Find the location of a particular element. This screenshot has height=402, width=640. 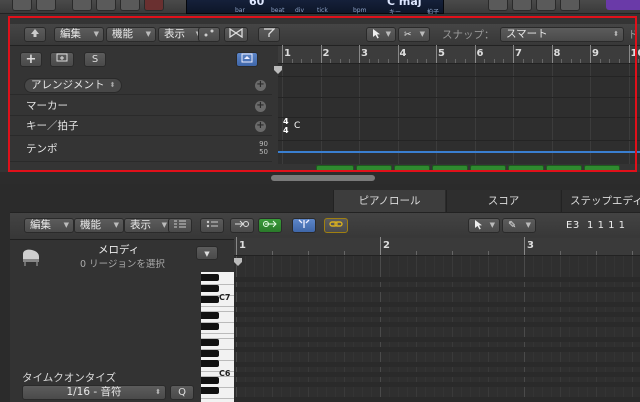

filter-button is located at coordinates (269, 34).